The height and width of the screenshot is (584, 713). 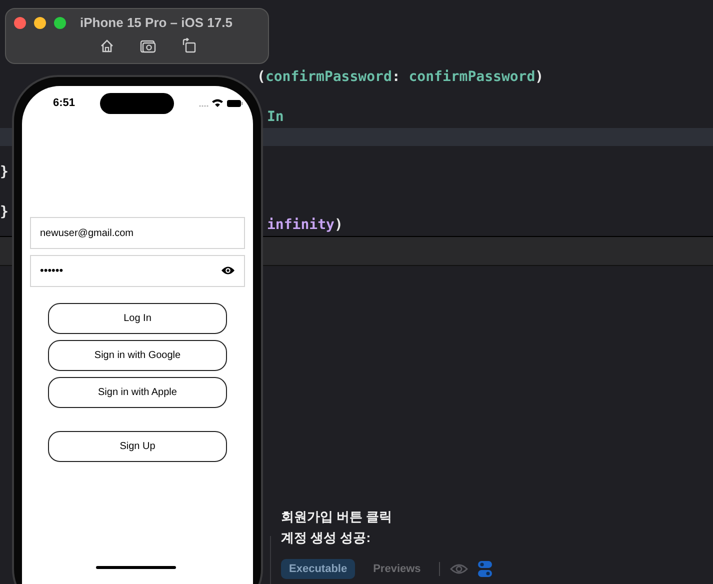 I want to click on scheme-tab: Executable, so click(x=318, y=569).